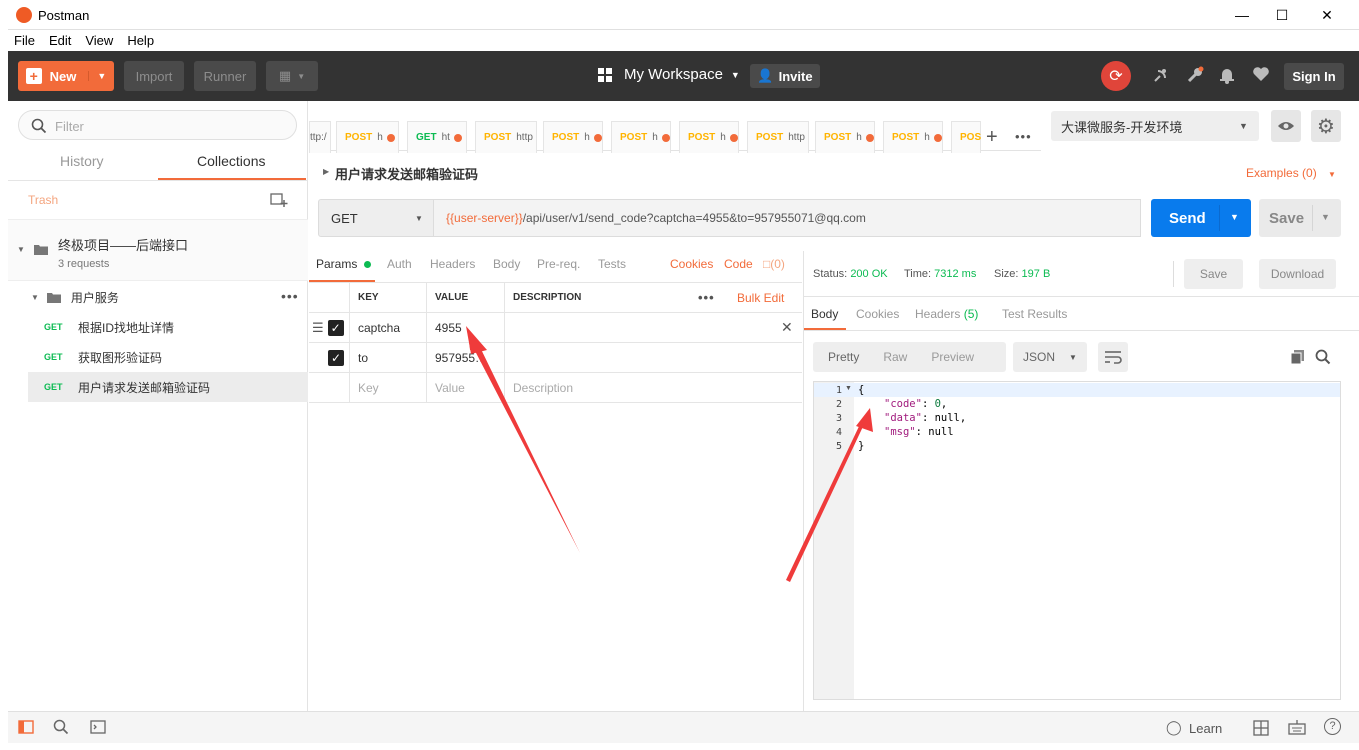  What do you see at coordinates (1297, 274) in the screenshot?
I see `download-button: Download` at bounding box center [1297, 274].